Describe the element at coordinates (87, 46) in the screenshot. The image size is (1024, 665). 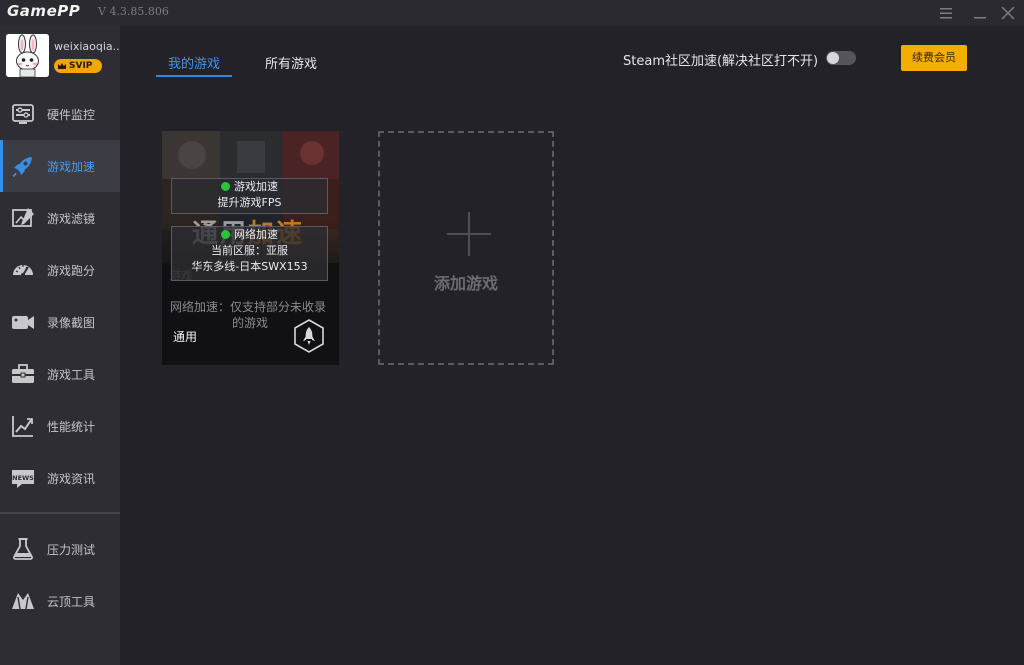
I see `username: weixiaoqia..` at that location.